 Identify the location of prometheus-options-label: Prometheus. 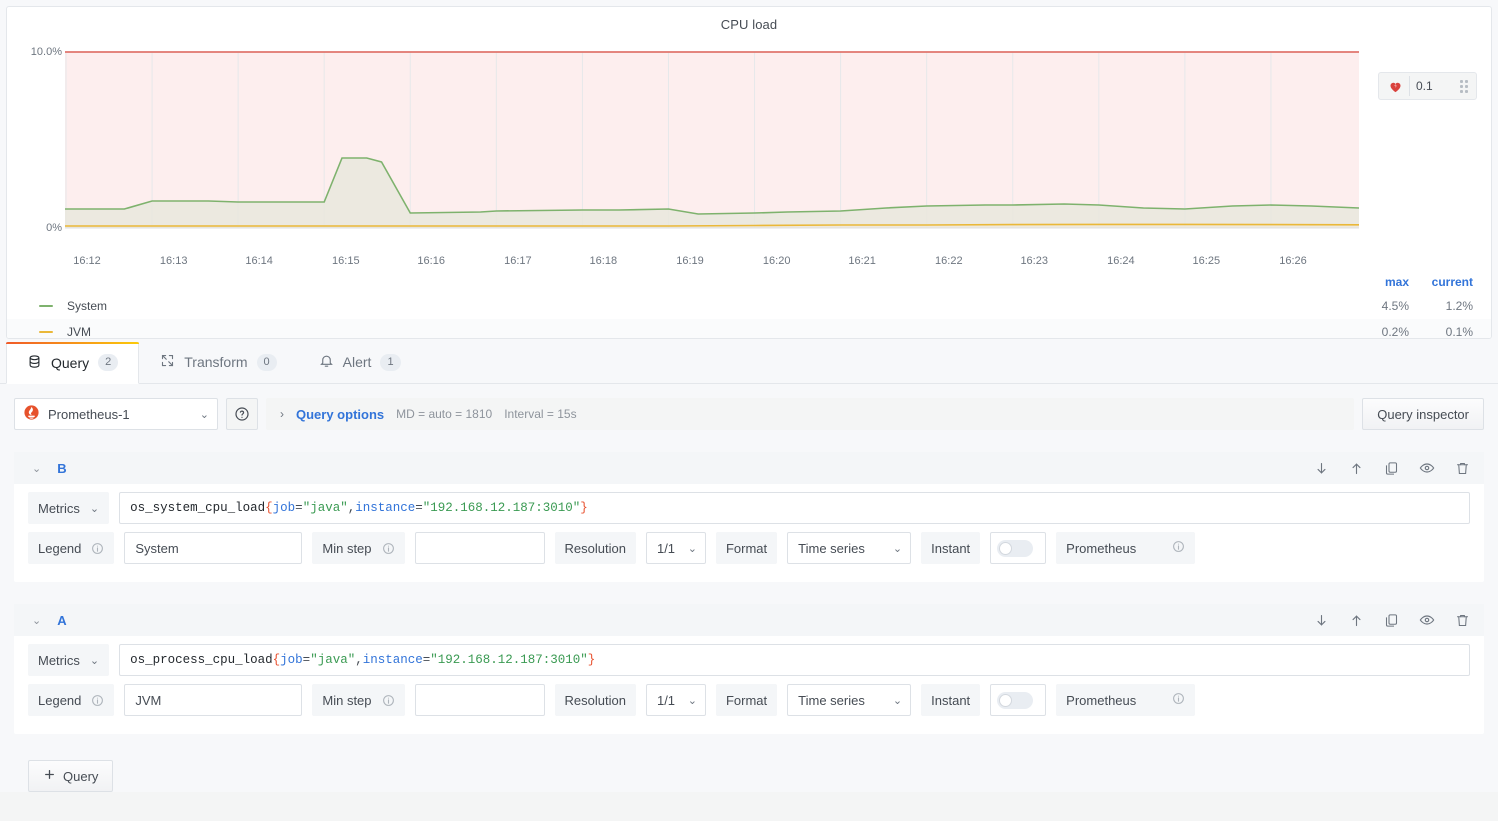
(1126, 700).